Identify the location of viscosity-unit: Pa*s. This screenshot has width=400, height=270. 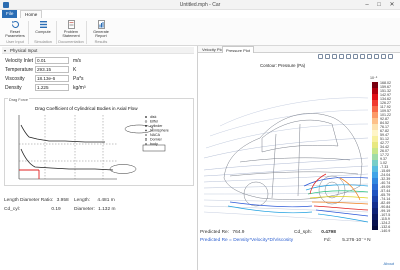
(78, 79).